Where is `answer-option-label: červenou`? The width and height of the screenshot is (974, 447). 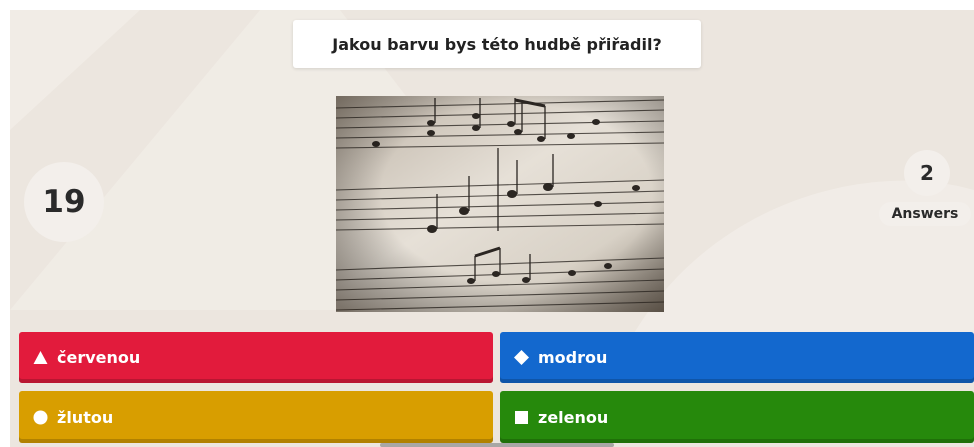
answer-option-label: červenou is located at coordinates (99, 357).